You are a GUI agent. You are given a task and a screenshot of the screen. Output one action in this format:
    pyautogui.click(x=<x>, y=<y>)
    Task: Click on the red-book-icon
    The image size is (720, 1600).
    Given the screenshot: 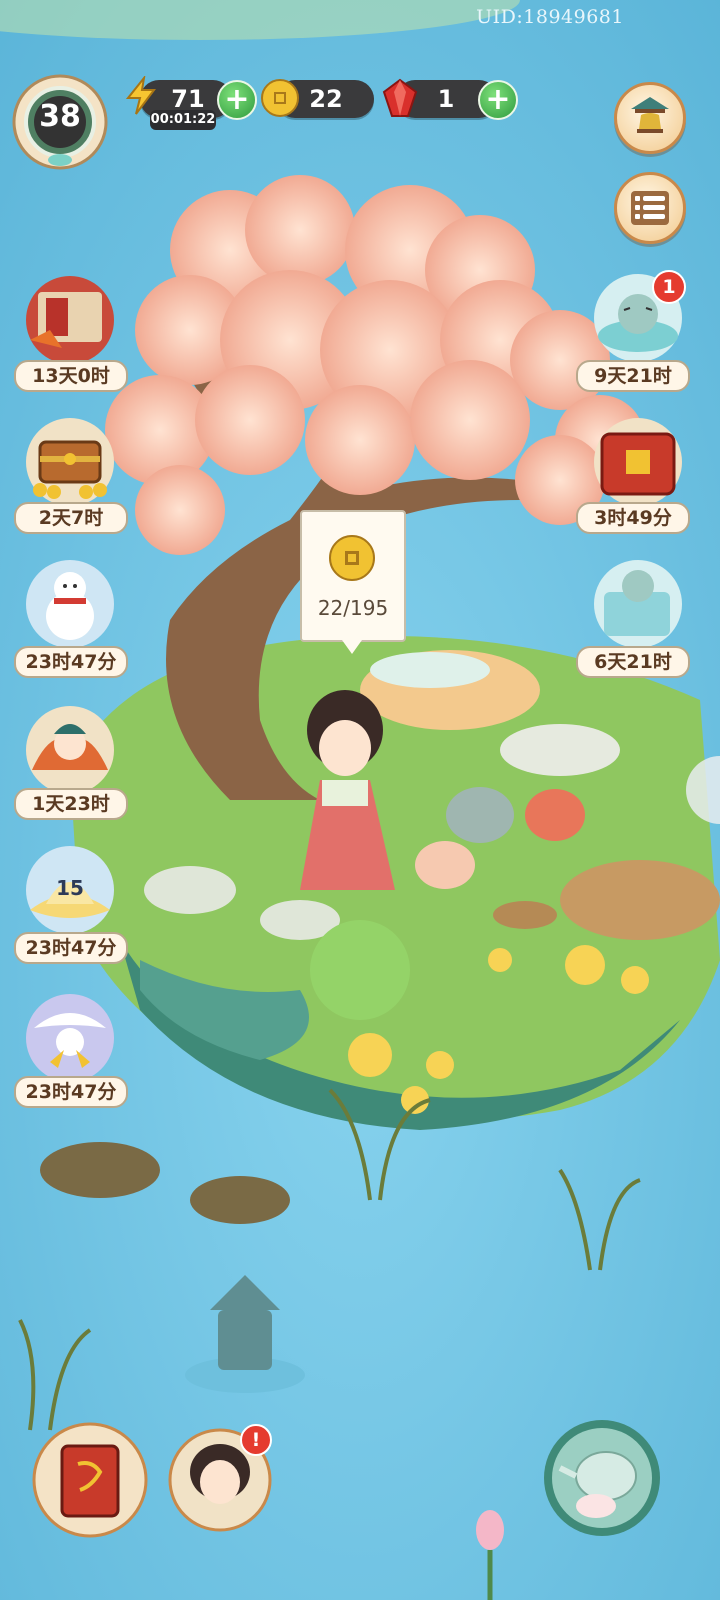 What is the action you would take?
    pyautogui.click(x=90, y=1480)
    